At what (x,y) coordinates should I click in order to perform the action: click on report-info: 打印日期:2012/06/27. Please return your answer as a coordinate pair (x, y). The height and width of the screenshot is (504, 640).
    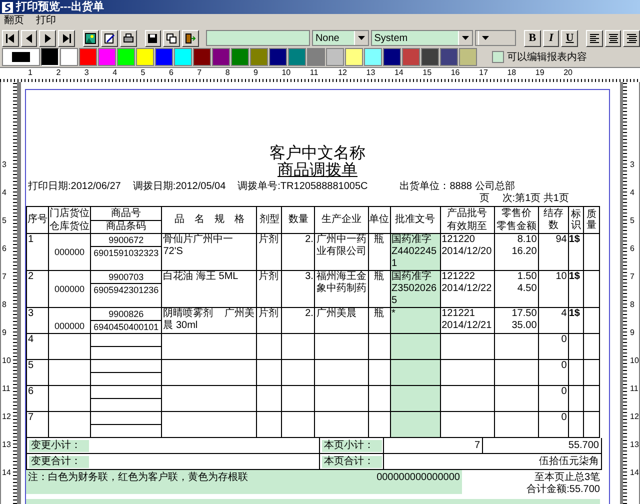
    Looking at the image, I should click on (74, 186).